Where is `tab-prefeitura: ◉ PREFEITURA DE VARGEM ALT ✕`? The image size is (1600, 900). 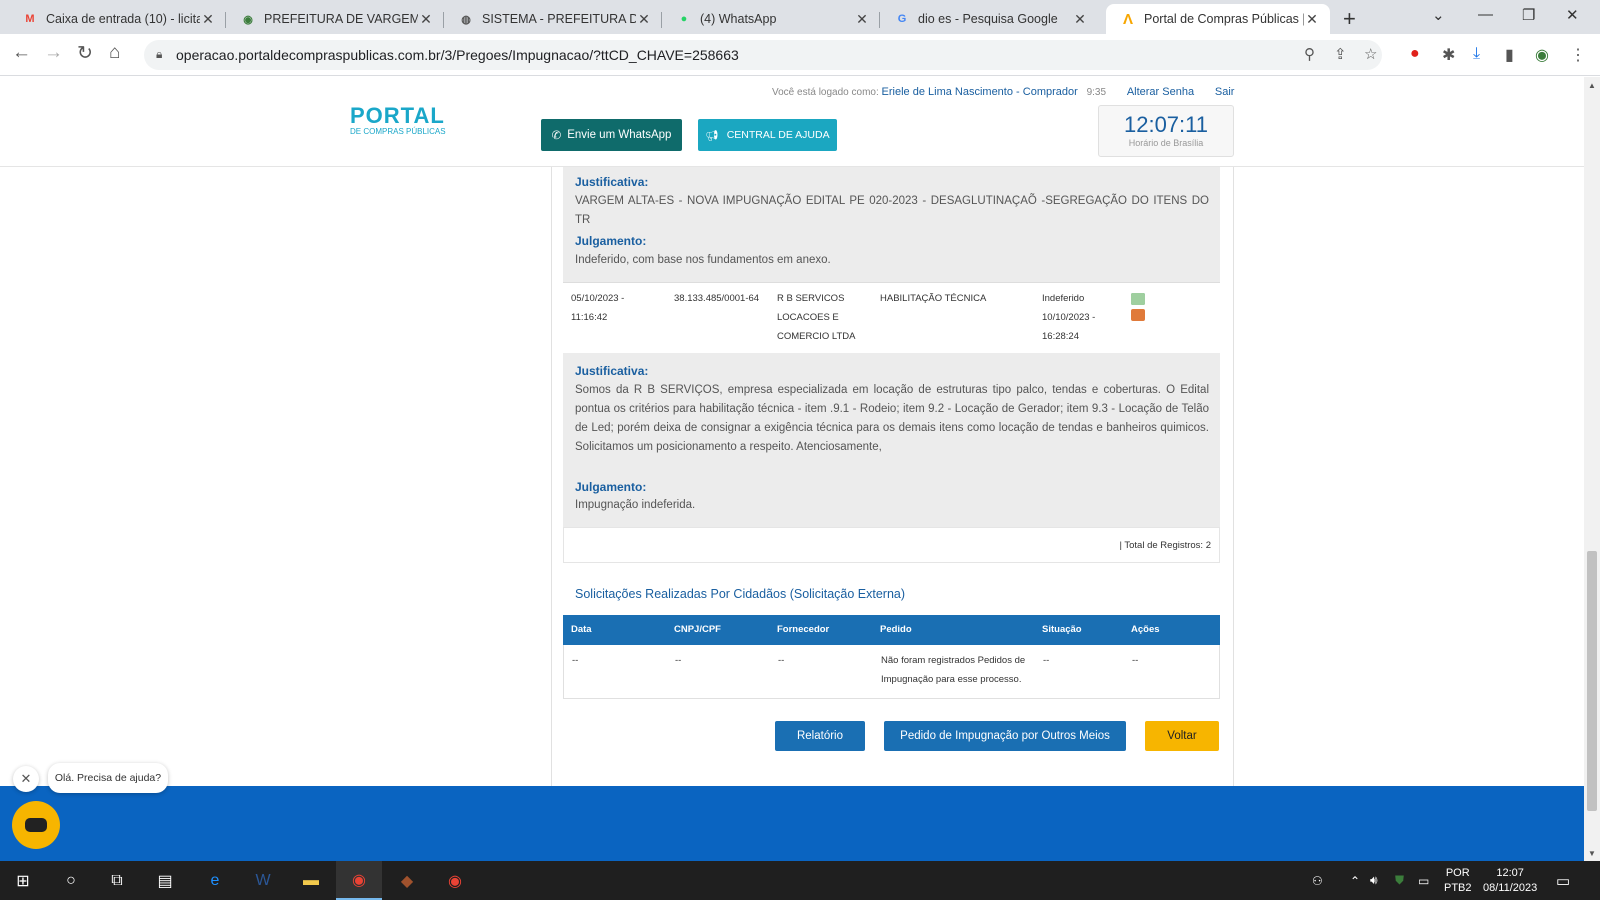
tab-prefeitura: ◉ PREFEITURA DE VARGEM ALT ✕ is located at coordinates (335, 19).